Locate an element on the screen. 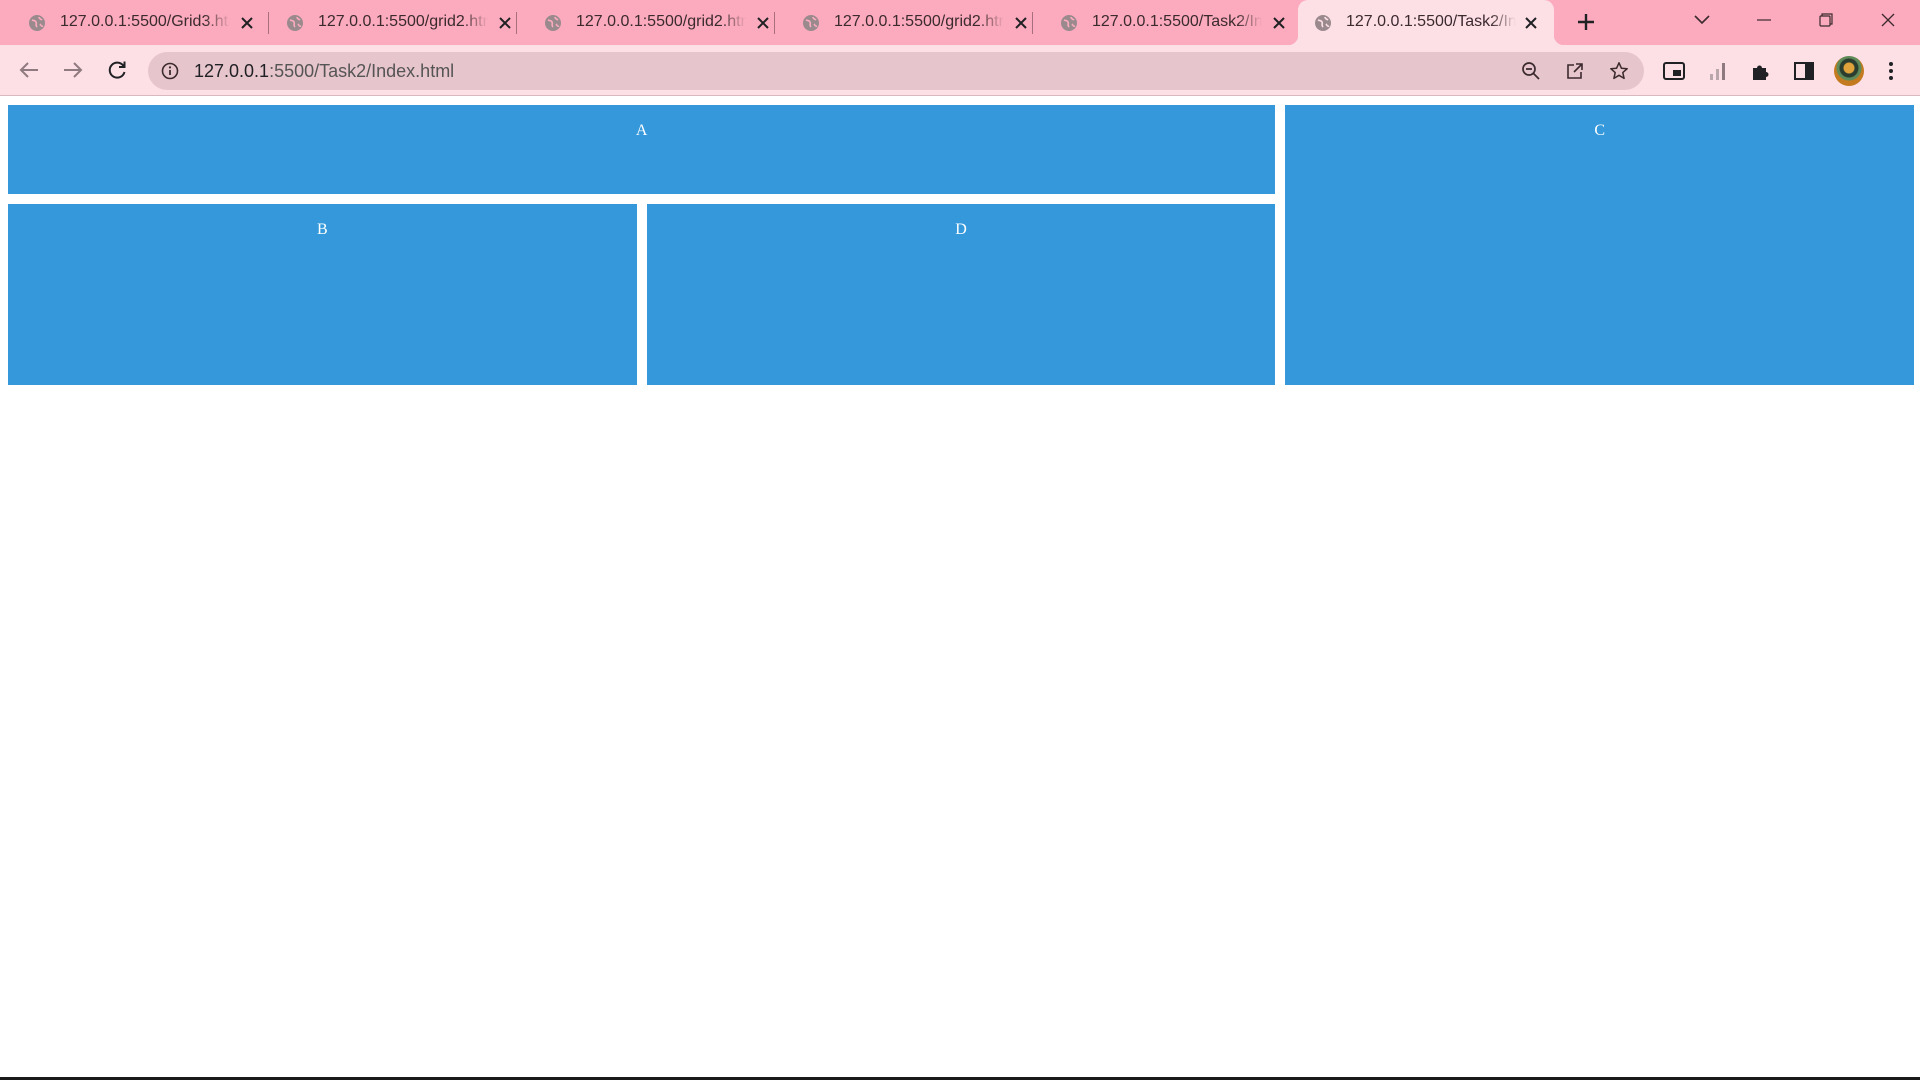 This screenshot has width=1920, height=1080. grid-item-d: D is located at coordinates (961, 294).